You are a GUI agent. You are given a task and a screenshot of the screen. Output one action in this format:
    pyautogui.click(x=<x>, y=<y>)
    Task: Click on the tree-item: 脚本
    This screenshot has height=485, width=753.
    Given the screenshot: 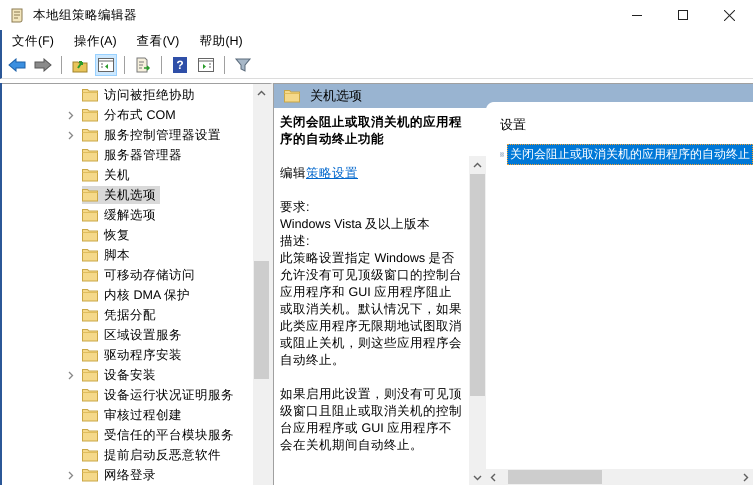 What is the action you would take?
    pyautogui.click(x=108, y=255)
    